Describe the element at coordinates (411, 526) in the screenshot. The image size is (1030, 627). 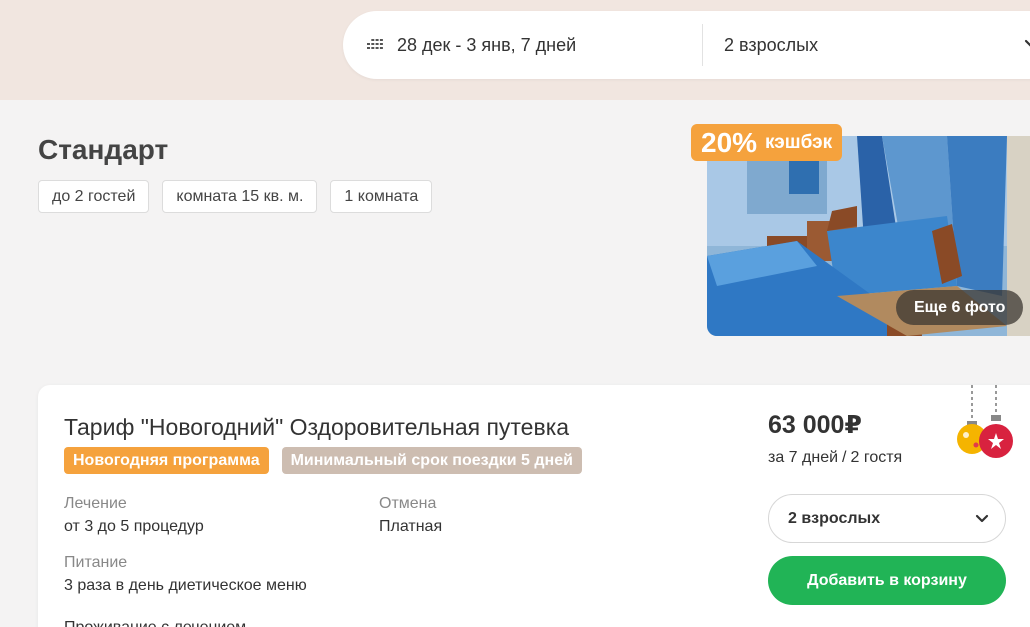
I see `cancellation-value: Платная` at that location.